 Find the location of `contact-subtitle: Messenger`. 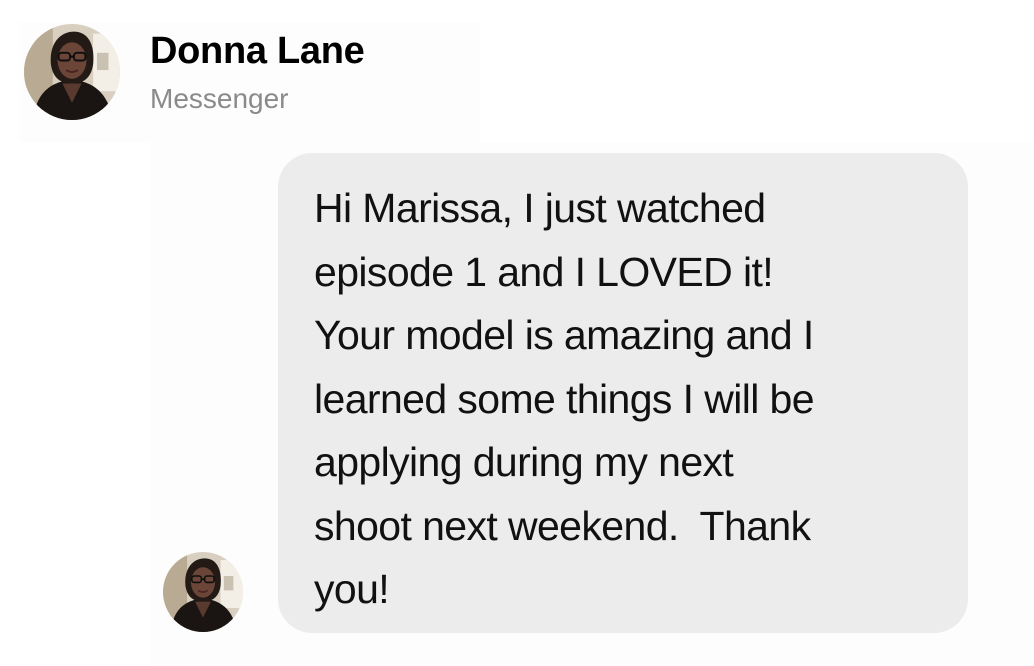

contact-subtitle: Messenger is located at coordinates (219, 98).